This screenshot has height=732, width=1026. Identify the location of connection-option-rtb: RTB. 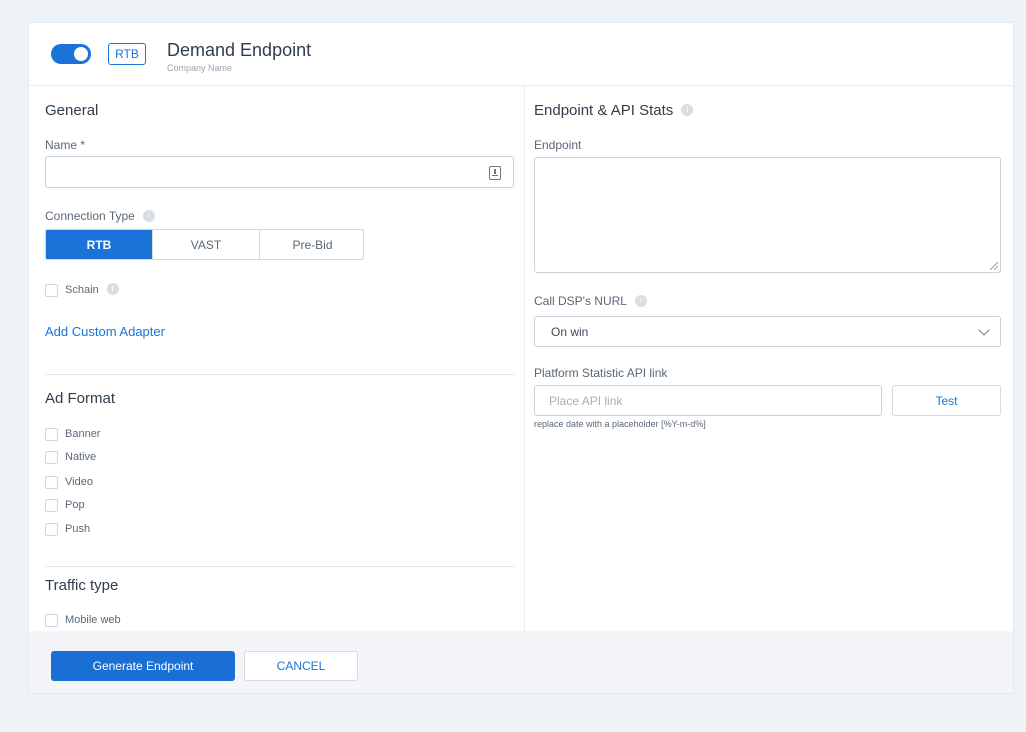
(99, 244).